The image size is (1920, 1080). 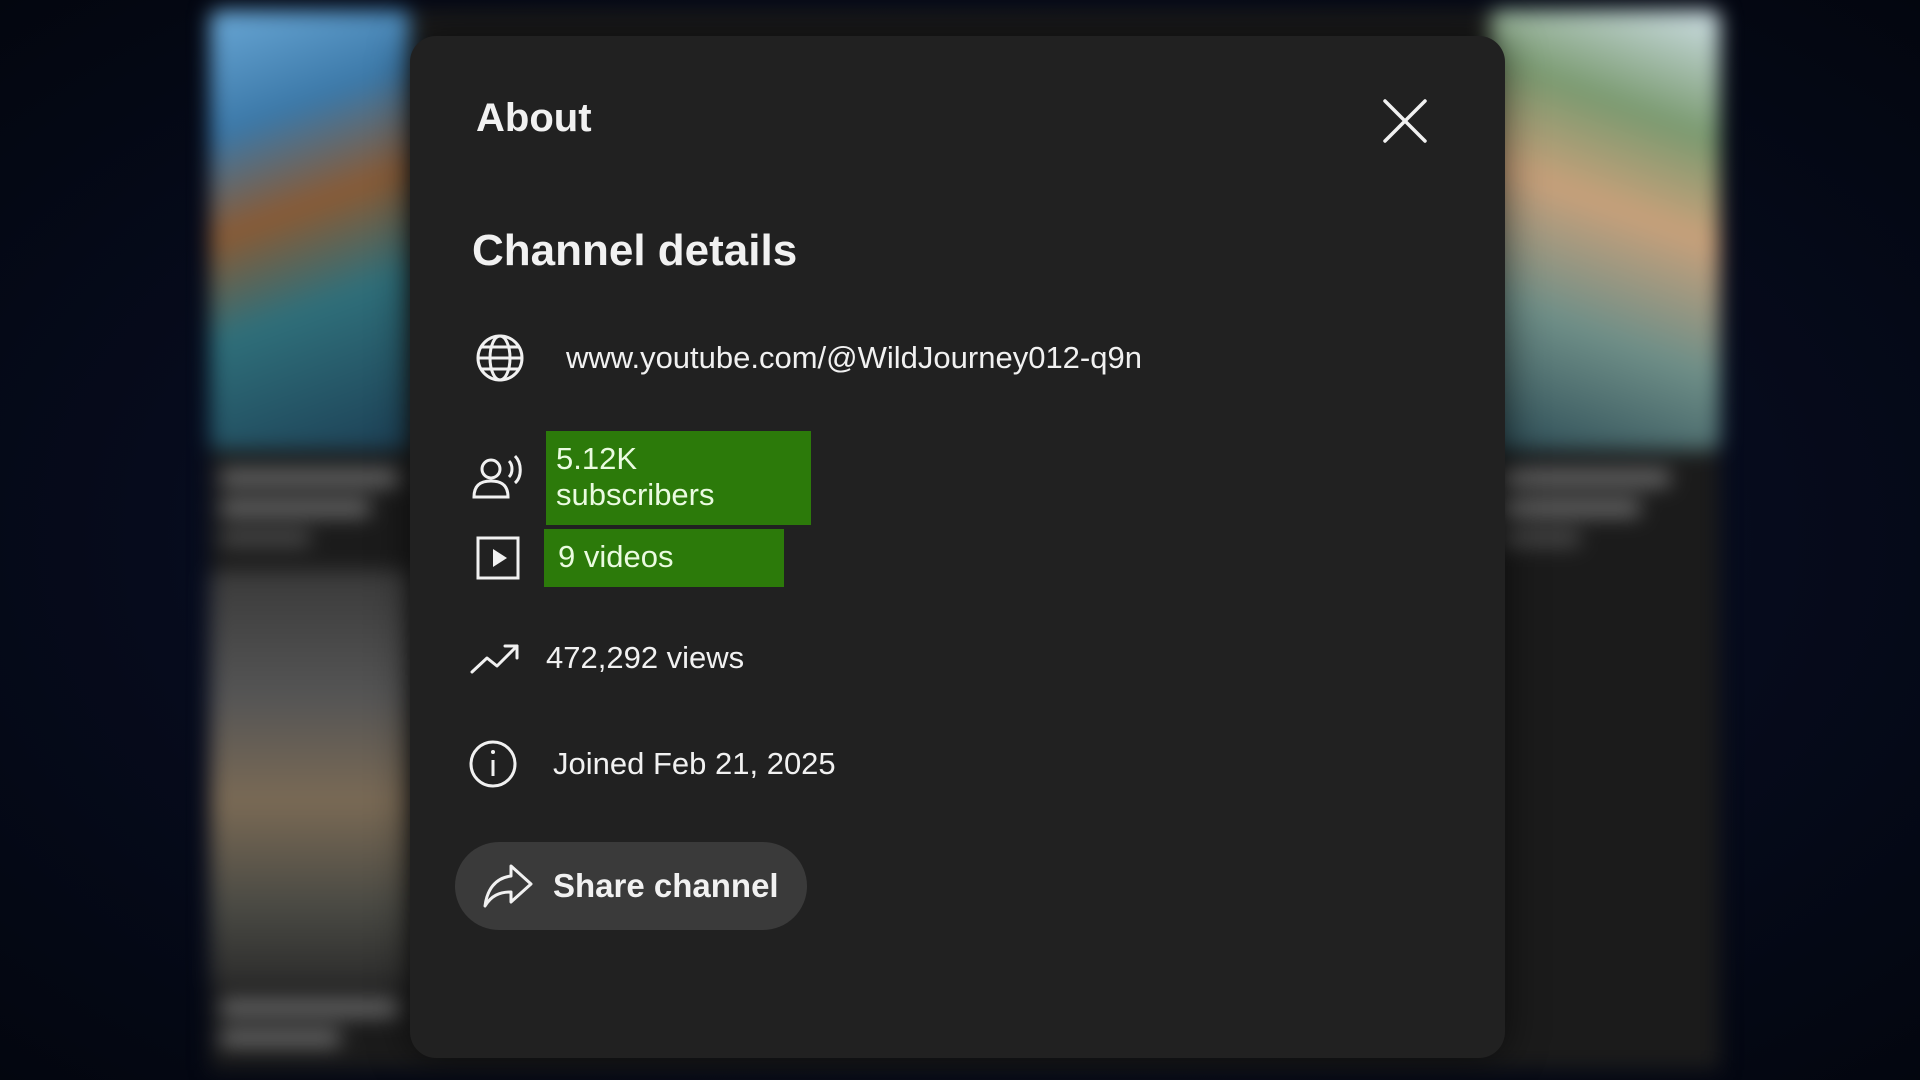 What do you see at coordinates (508, 886) in the screenshot?
I see `share-arrow-icon` at bounding box center [508, 886].